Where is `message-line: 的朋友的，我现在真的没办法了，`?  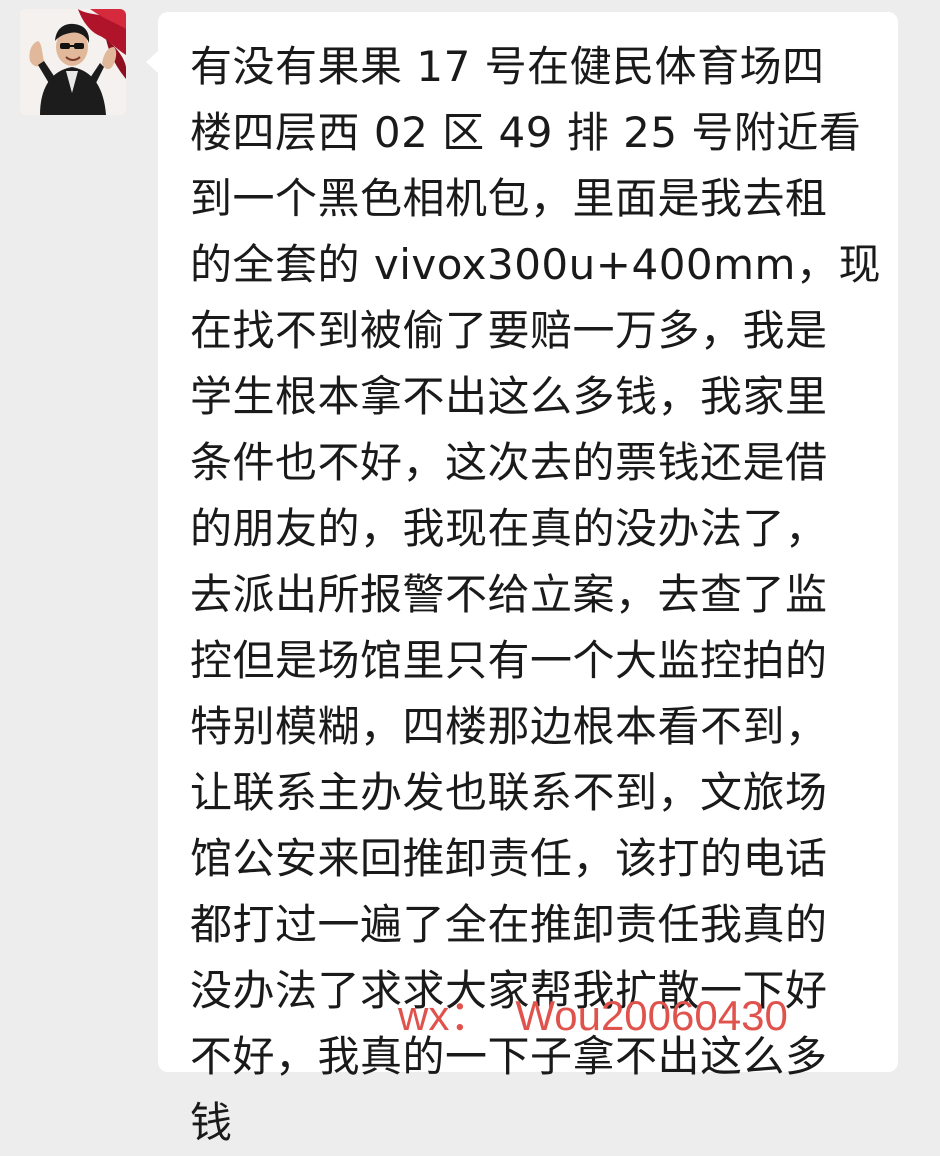 message-line: 的朋友的，我现在真的没办法了， is located at coordinates (509, 528).